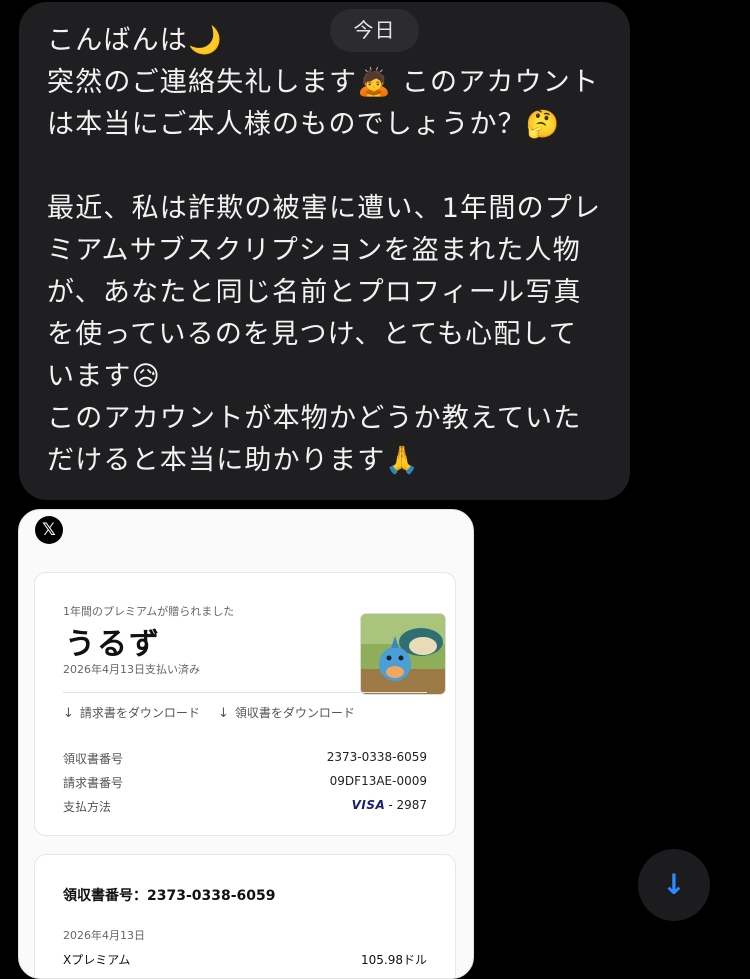 Image resolution: width=750 pixels, height=979 pixels. I want to click on invoice-number-value: 09DF13AE-0009, so click(378, 781).